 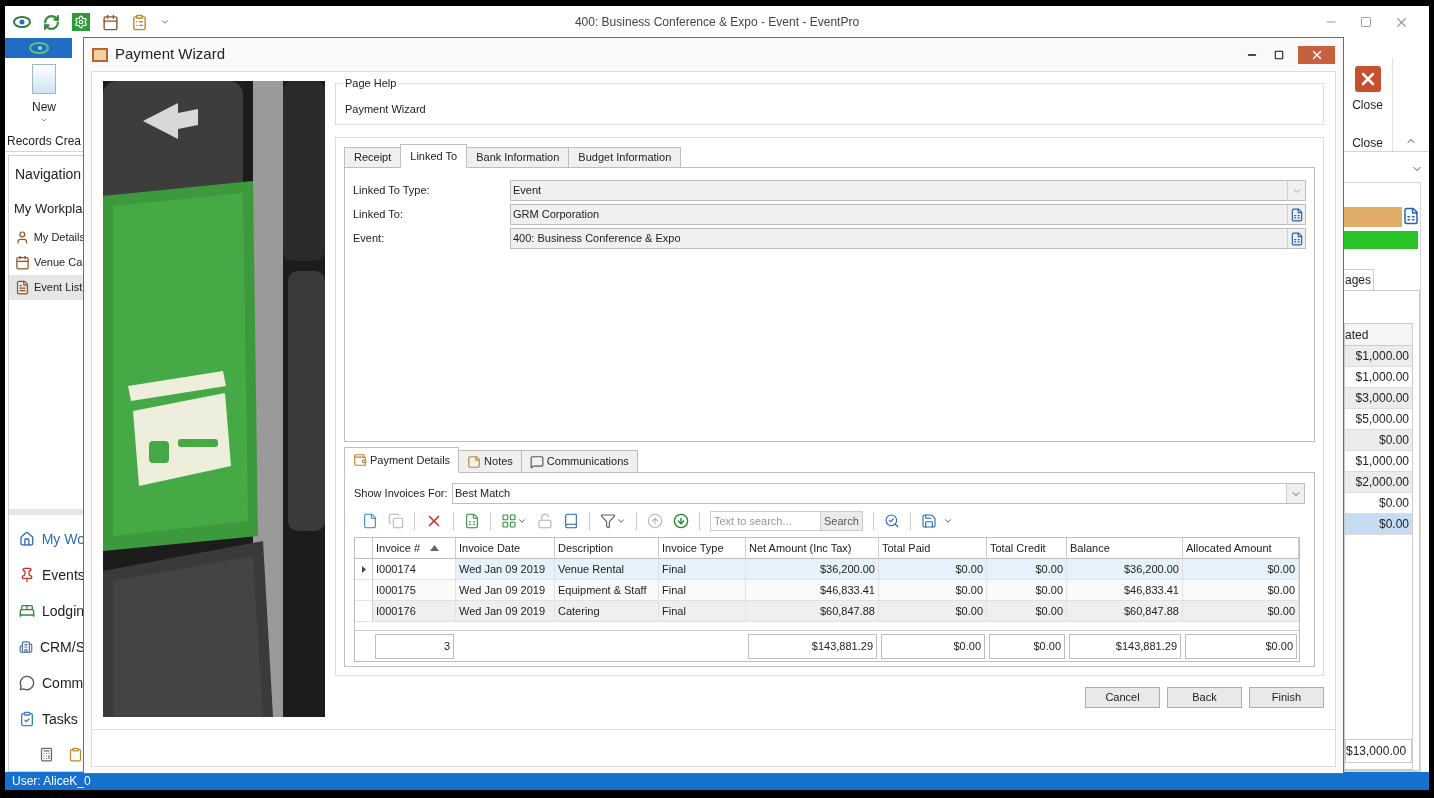 I want to click on search-button: Search, so click(x=842, y=521).